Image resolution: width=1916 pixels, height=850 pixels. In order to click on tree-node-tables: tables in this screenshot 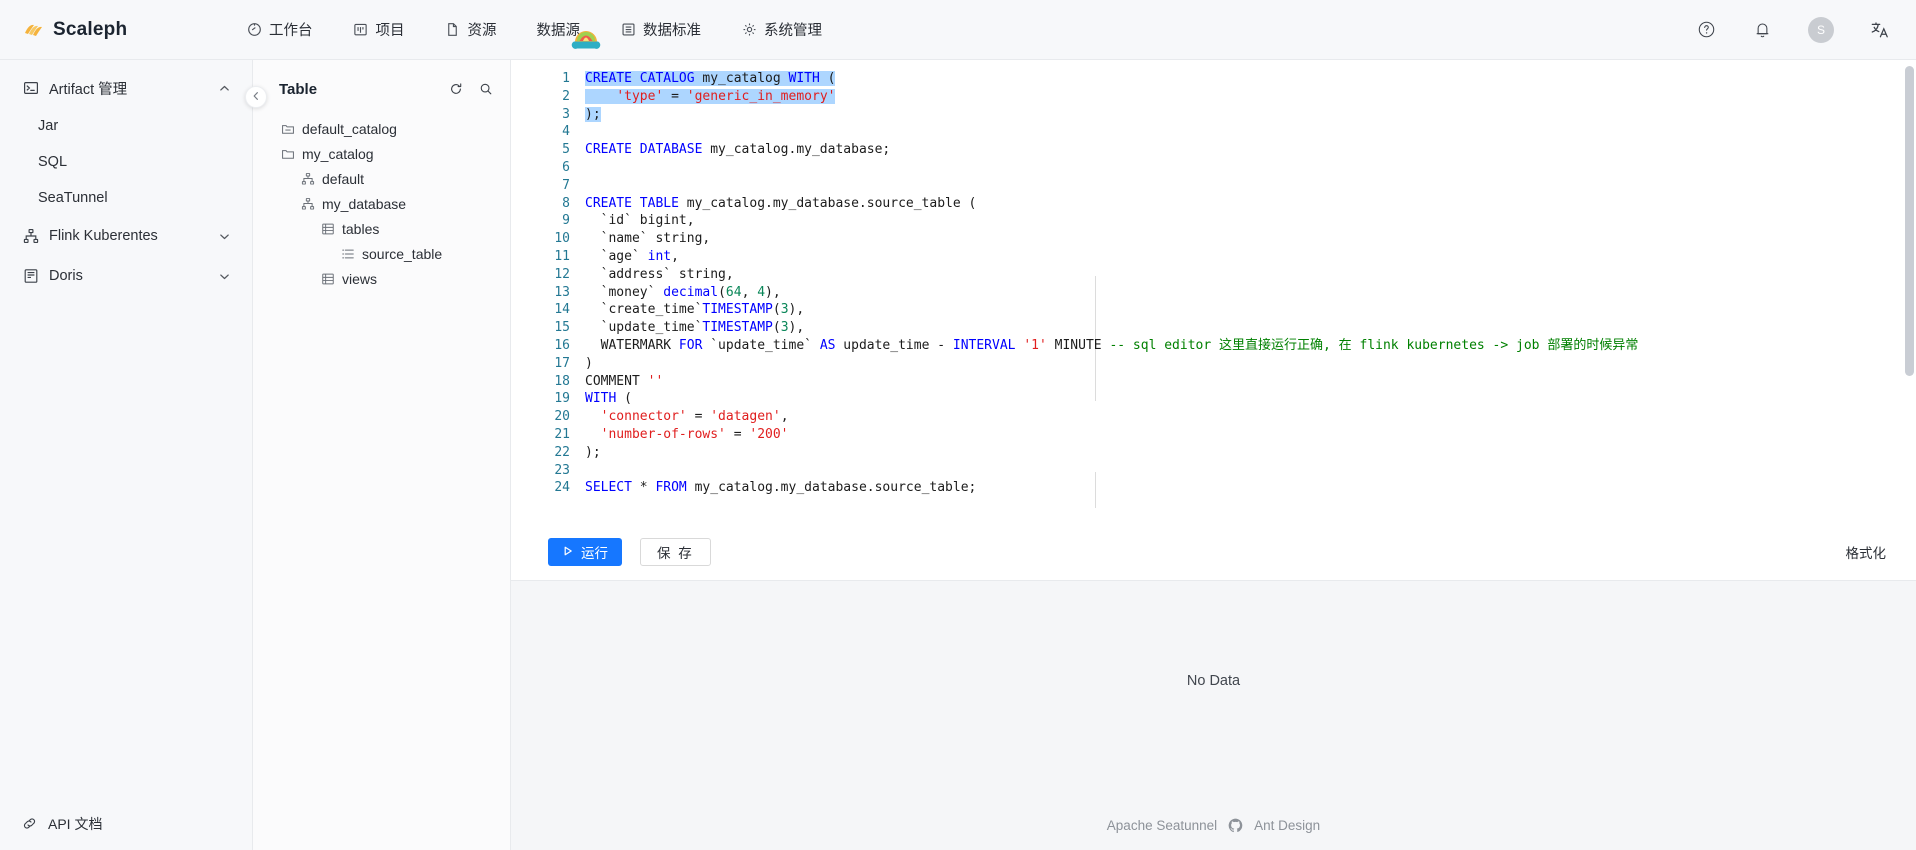, I will do `click(381, 228)`.